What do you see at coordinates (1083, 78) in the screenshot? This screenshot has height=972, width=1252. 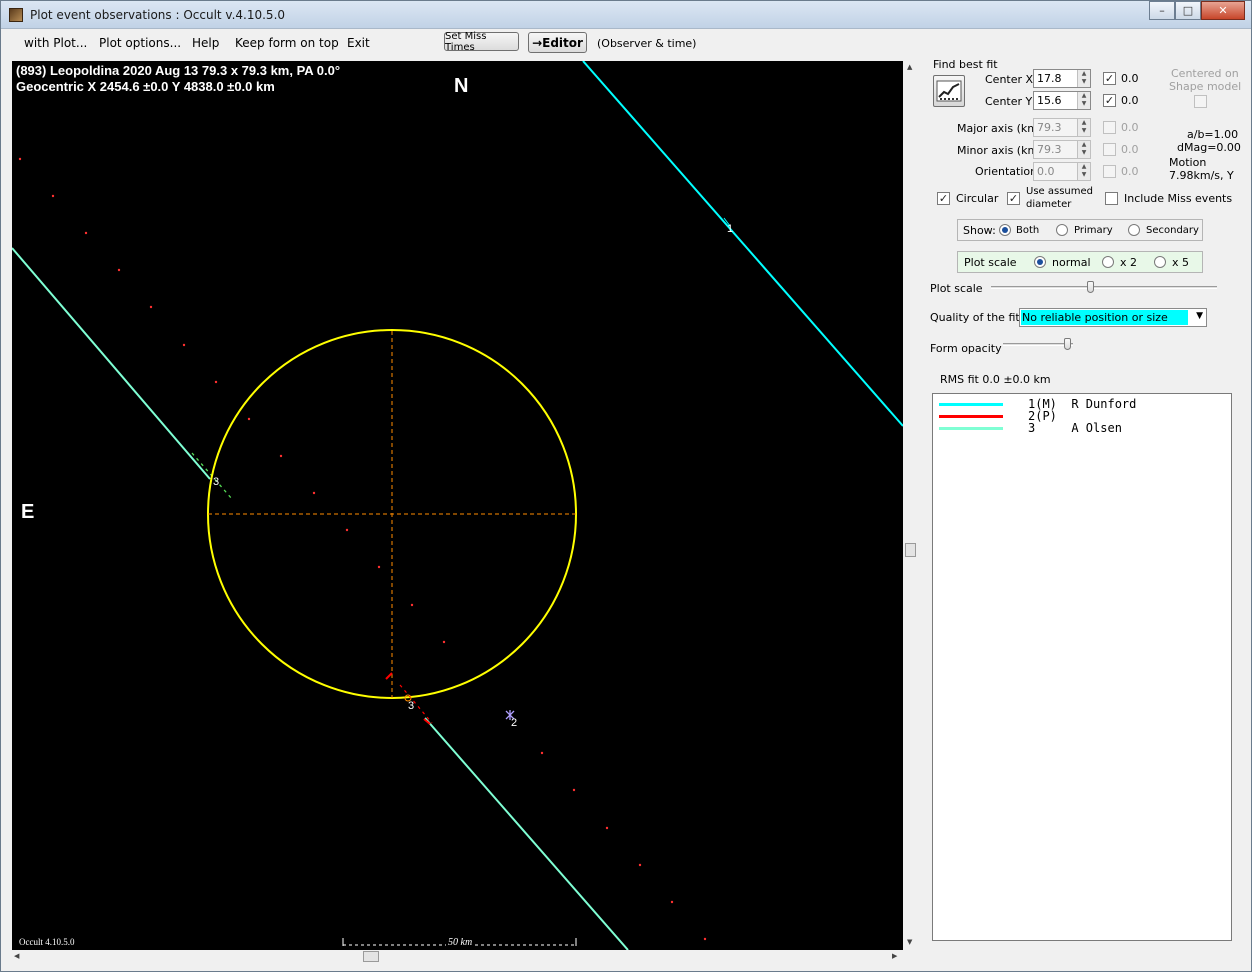 I see `center-x-spinner: ▲ ▼` at bounding box center [1083, 78].